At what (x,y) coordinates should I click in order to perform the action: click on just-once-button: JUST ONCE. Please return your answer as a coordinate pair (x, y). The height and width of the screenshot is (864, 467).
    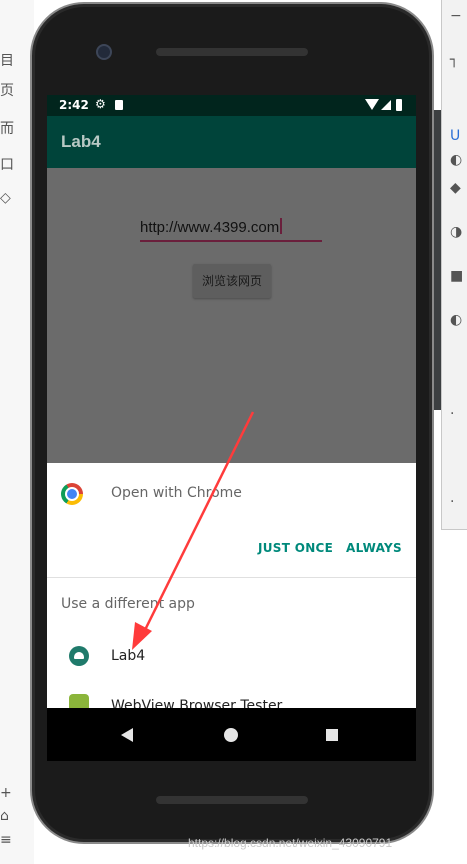
    Looking at the image, I should click on (295, 548).